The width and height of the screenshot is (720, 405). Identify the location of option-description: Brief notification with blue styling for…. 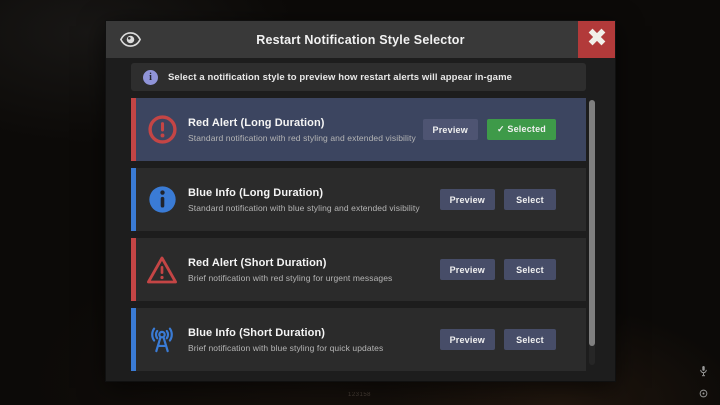
(286, 347).